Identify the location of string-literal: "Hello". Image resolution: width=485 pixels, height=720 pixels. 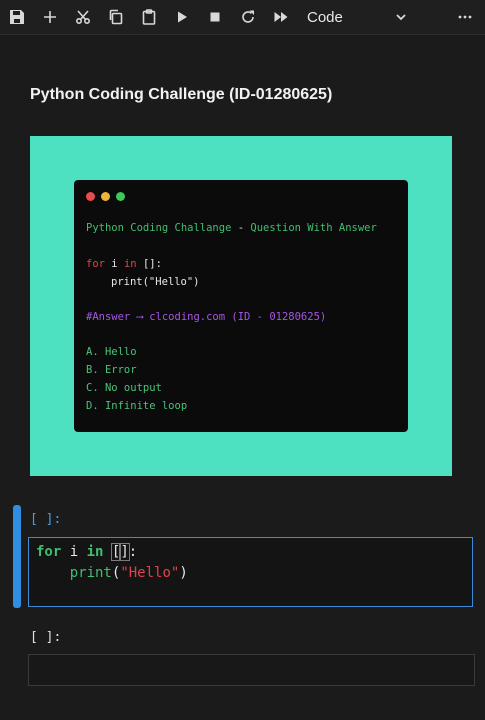
(150, 573).